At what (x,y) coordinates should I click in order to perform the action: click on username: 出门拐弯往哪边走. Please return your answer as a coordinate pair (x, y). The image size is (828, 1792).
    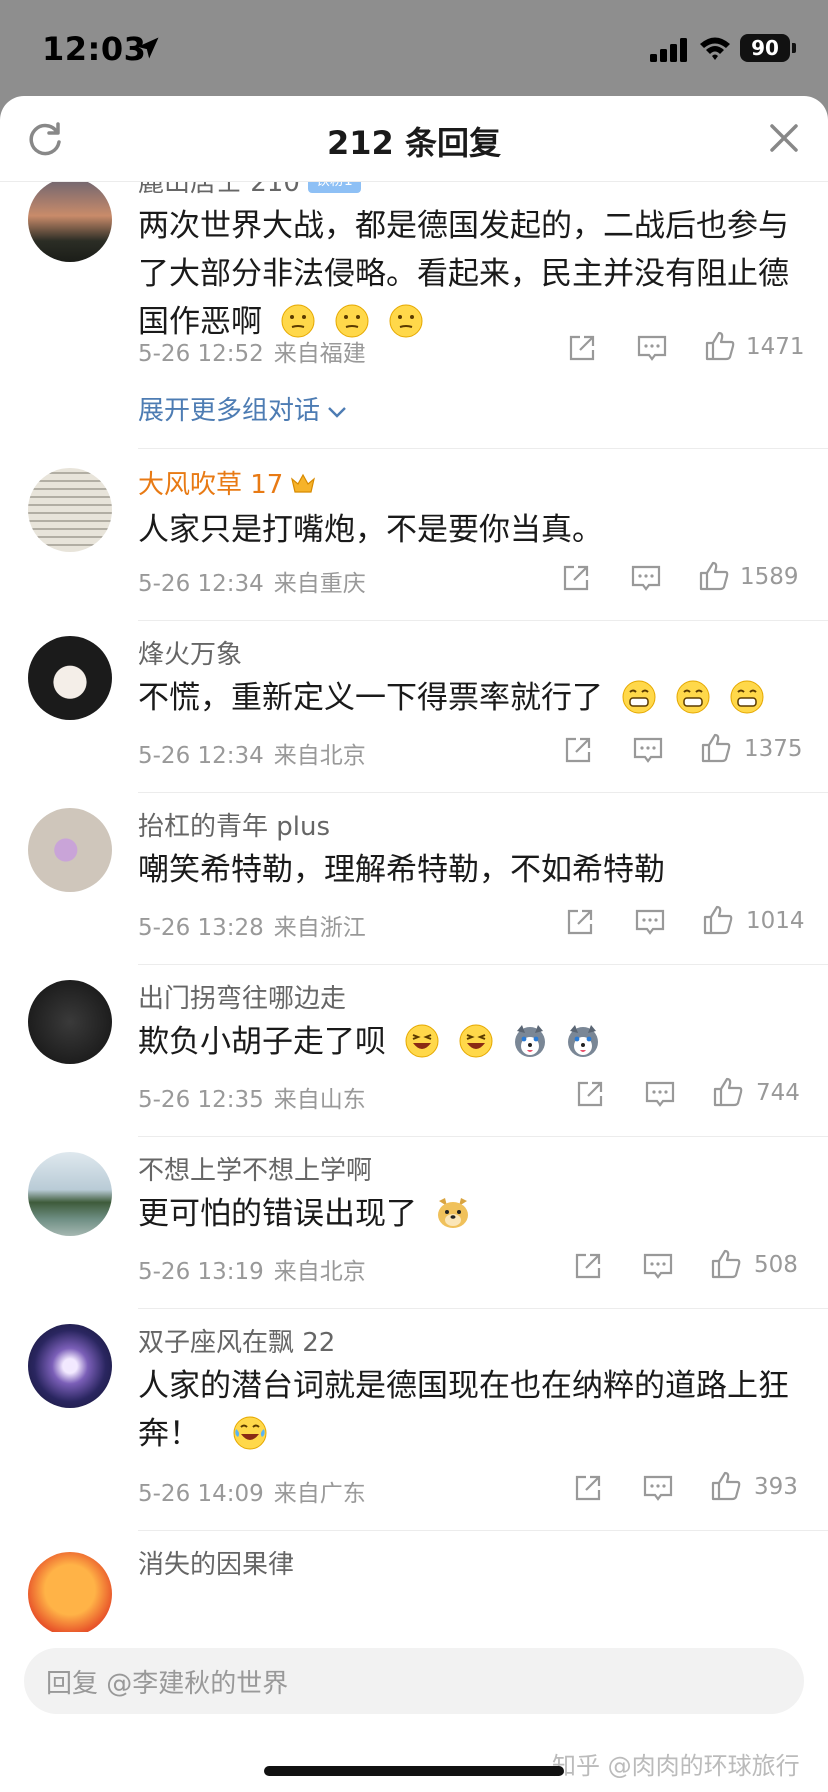
    Looking at the image, I should click on (242, 996).